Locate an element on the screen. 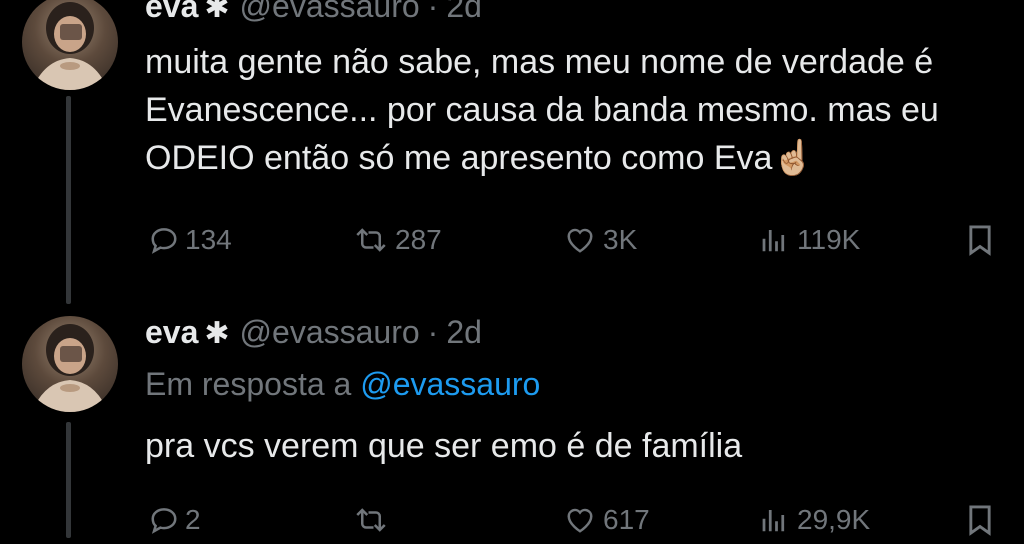 Image resolution: width=1024 pixels, height=544 pixels. like-count: 617 is located at coordinates (626, 519).